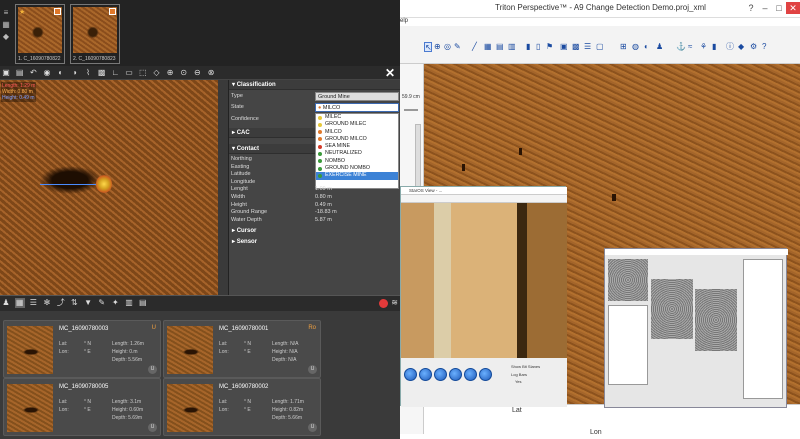 This screenshot has width=800, height=439. I want to click on play-first-icon, so click(410, 374).